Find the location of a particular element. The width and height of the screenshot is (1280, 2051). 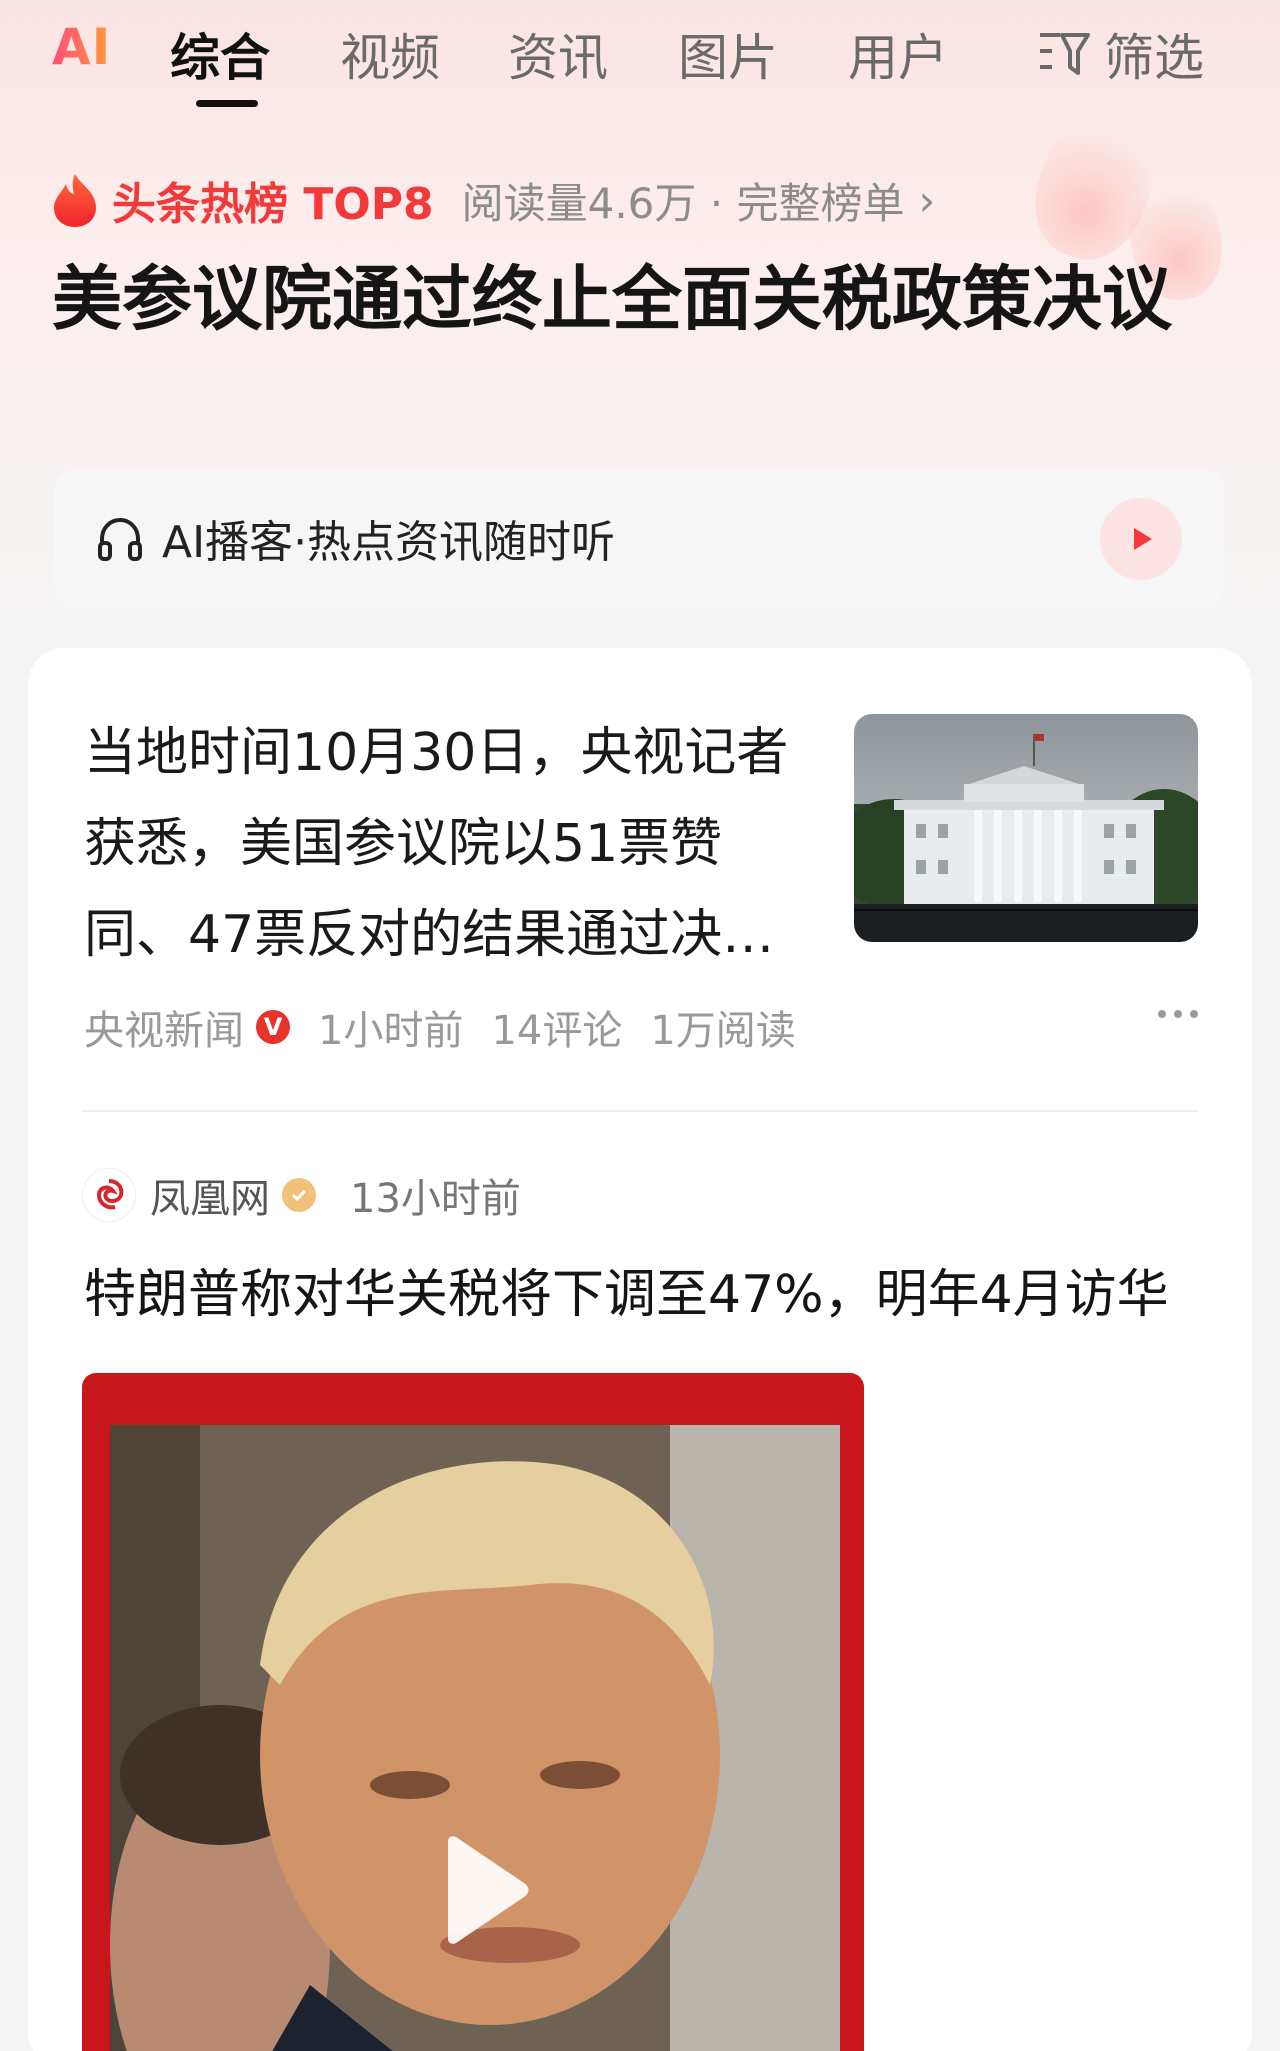

tab-video: 视频 is located at coordinates (390, 54).